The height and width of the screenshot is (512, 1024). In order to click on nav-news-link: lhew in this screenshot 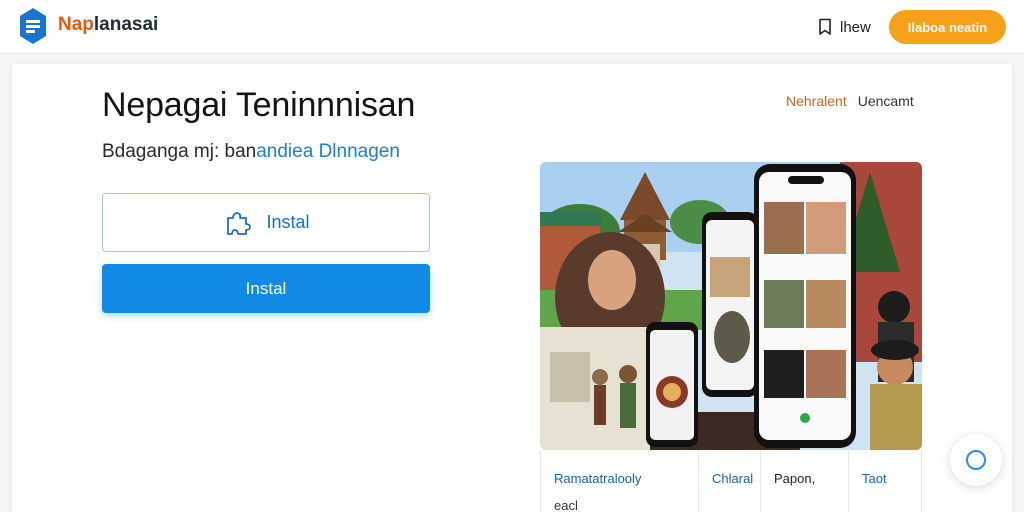, I will do `click(844, 27)`.